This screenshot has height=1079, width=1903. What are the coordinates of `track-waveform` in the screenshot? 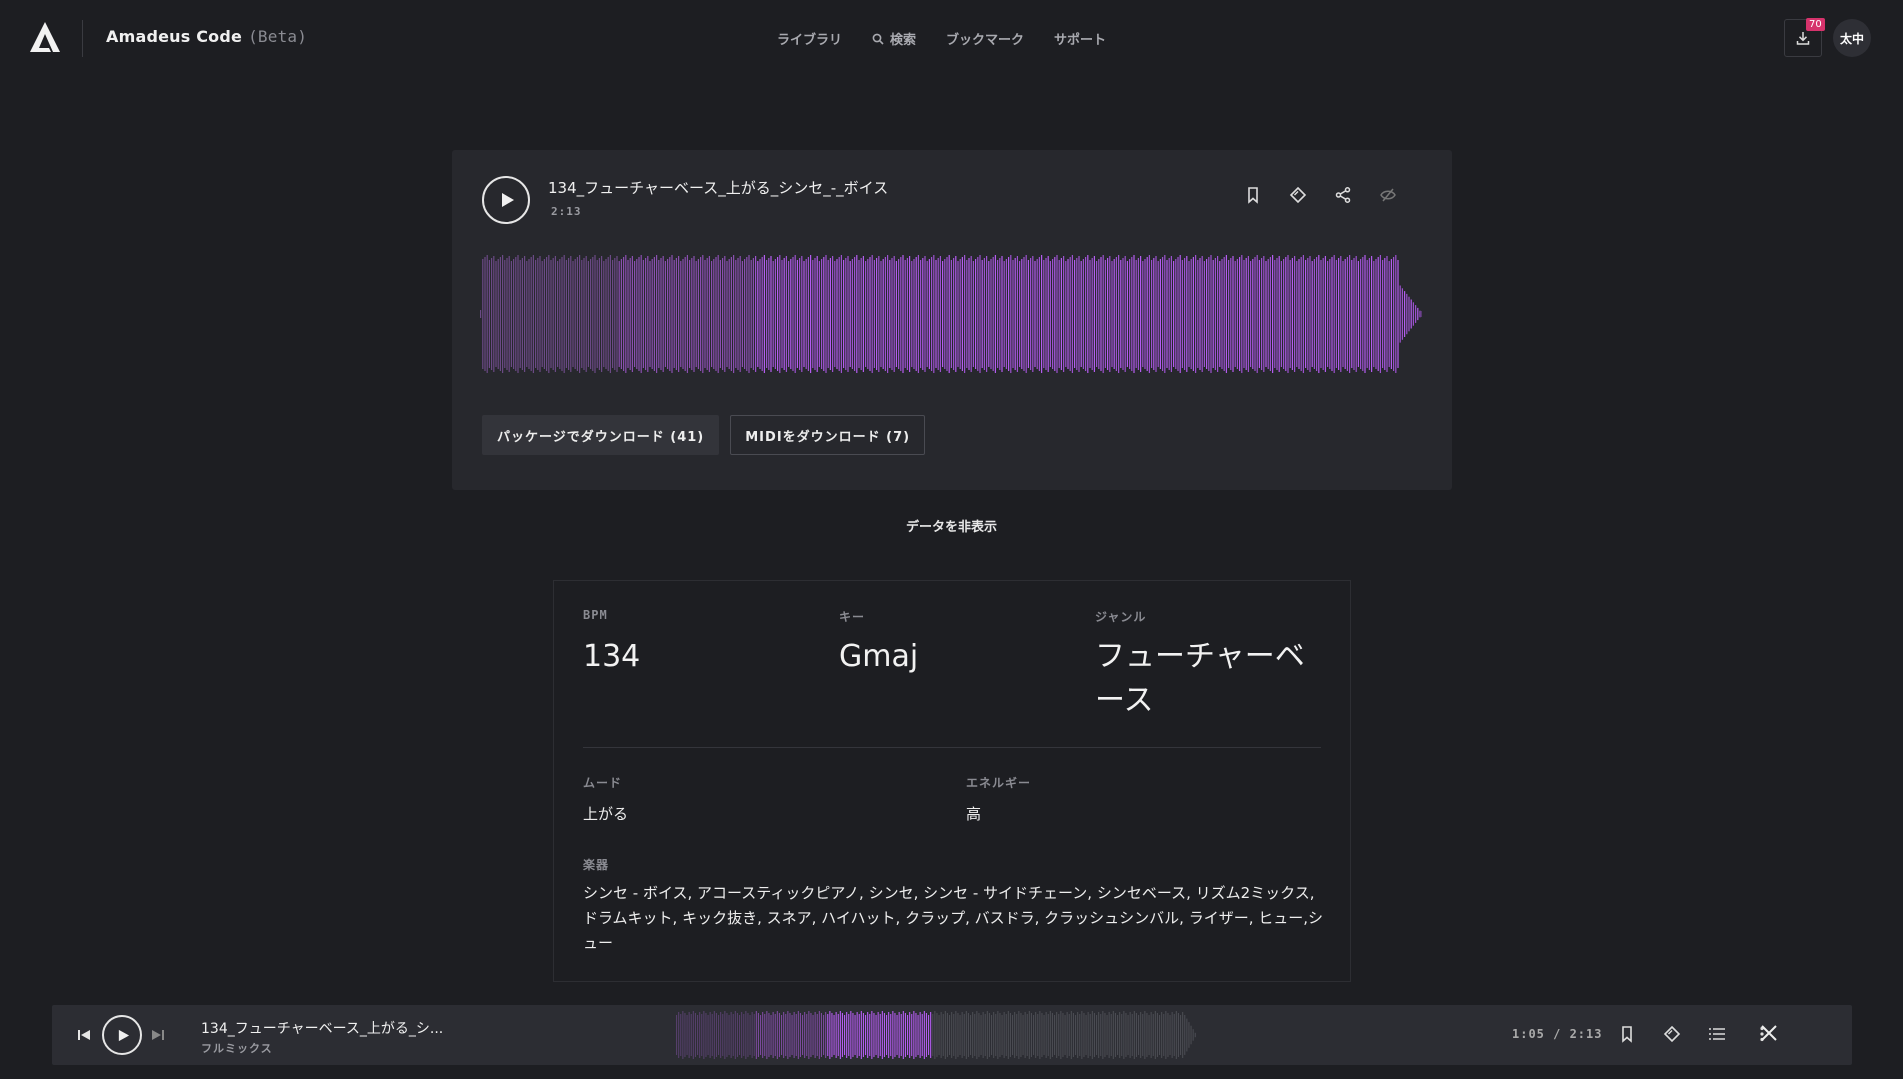 It's located at (951, 314).